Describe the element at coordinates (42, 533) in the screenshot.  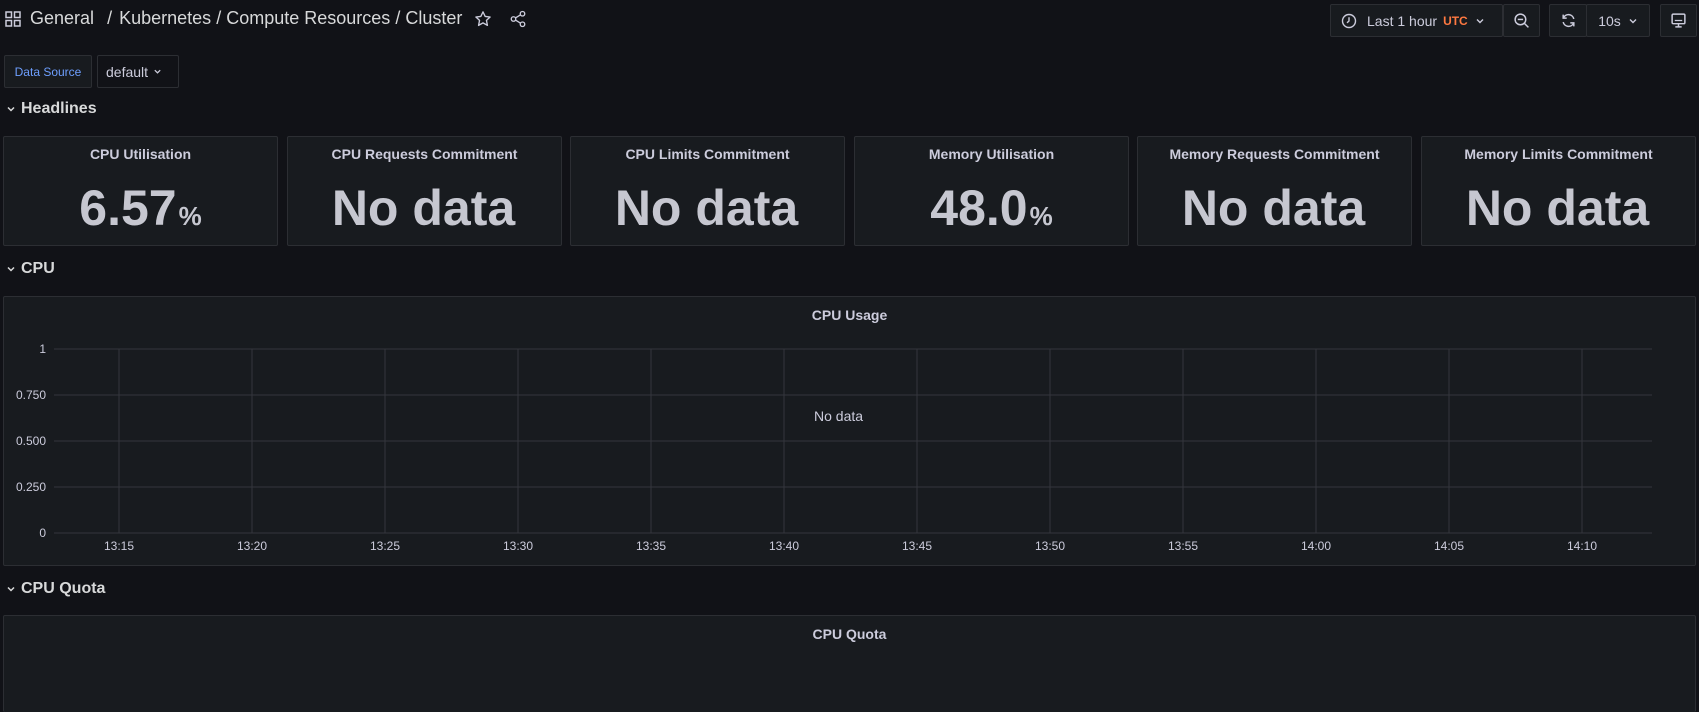
I see `y-tick-label: 0` at that location.